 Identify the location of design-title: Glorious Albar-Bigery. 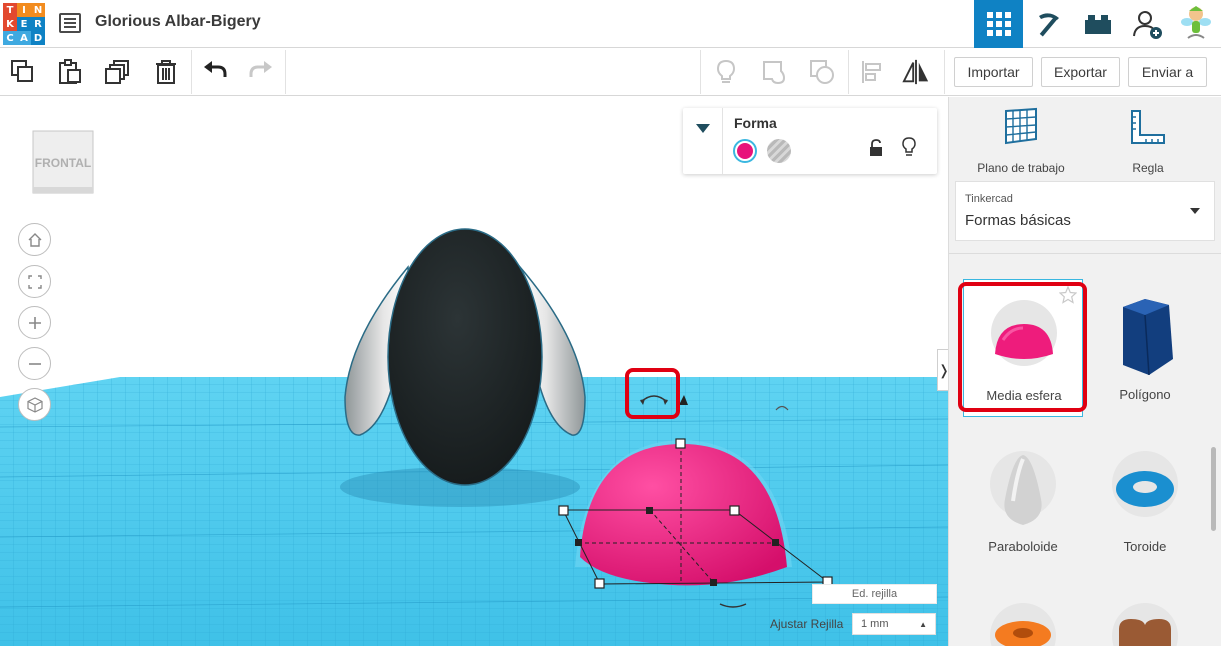
(178, 22).